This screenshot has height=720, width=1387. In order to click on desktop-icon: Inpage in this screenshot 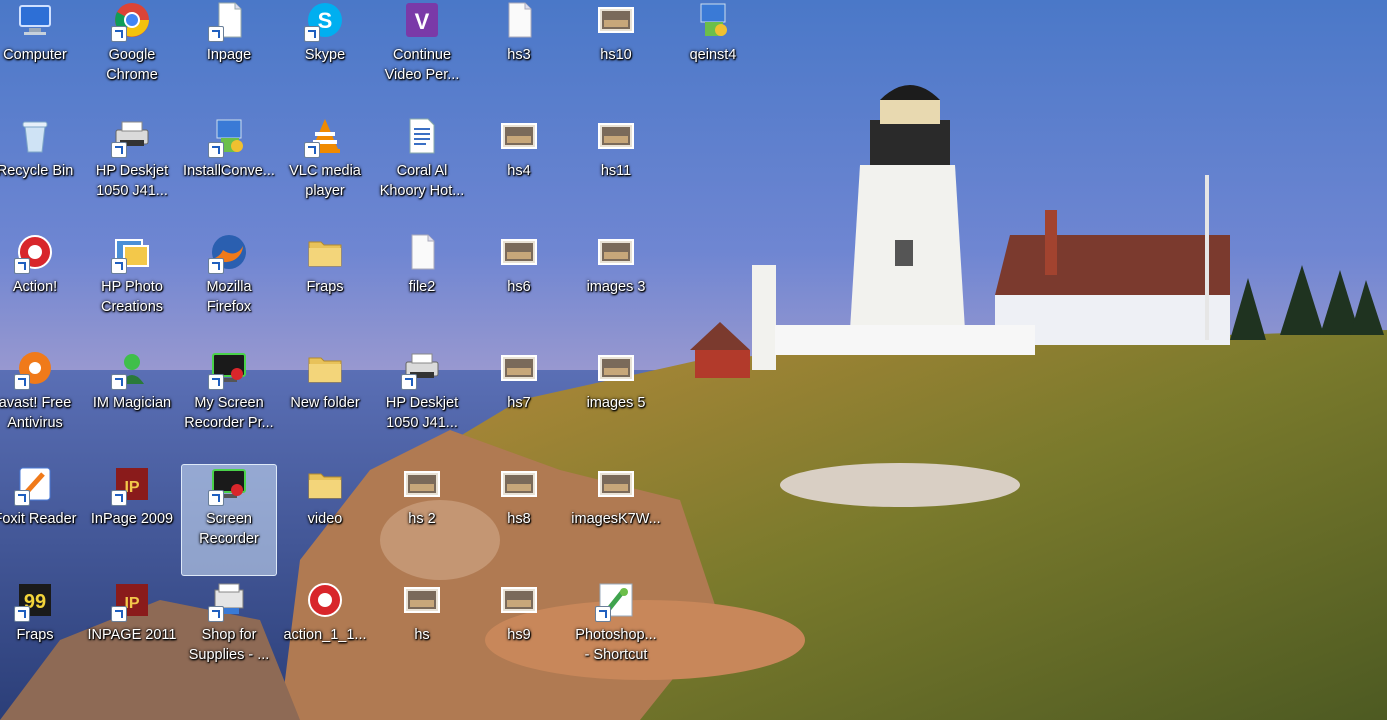, I will do `click(229, 56)`.